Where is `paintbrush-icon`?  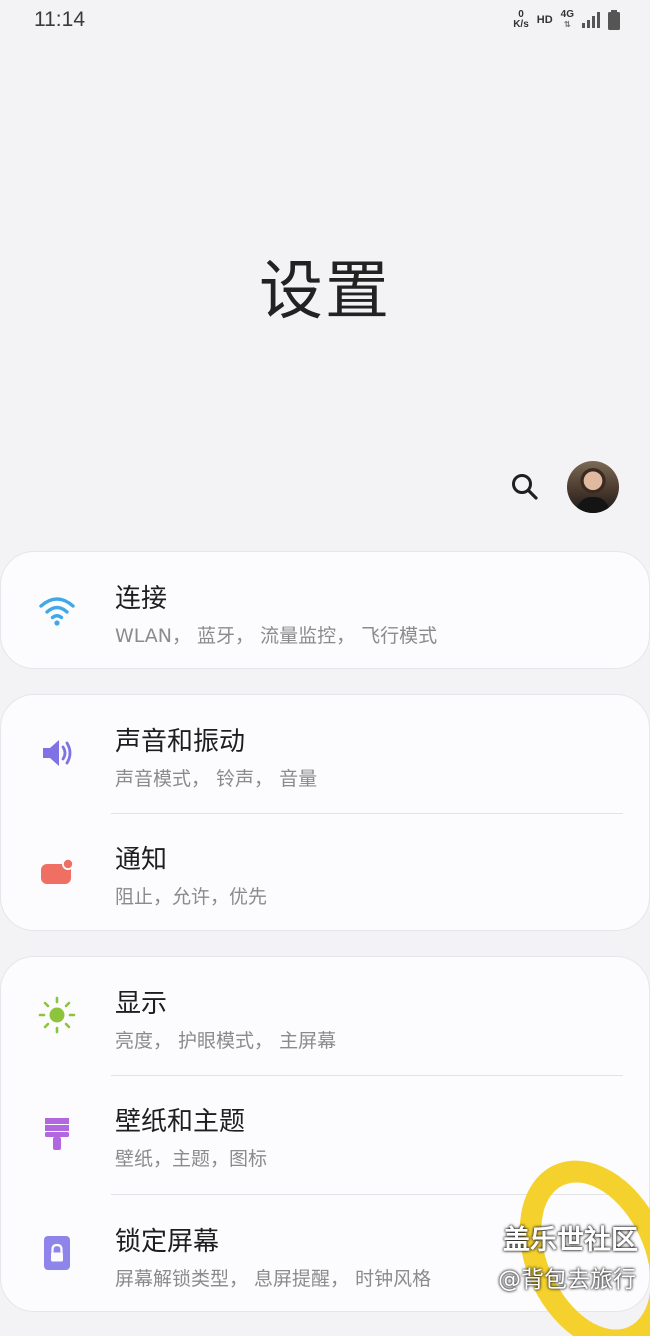
paintbrush-icon is located at coordinates (57, 1134).